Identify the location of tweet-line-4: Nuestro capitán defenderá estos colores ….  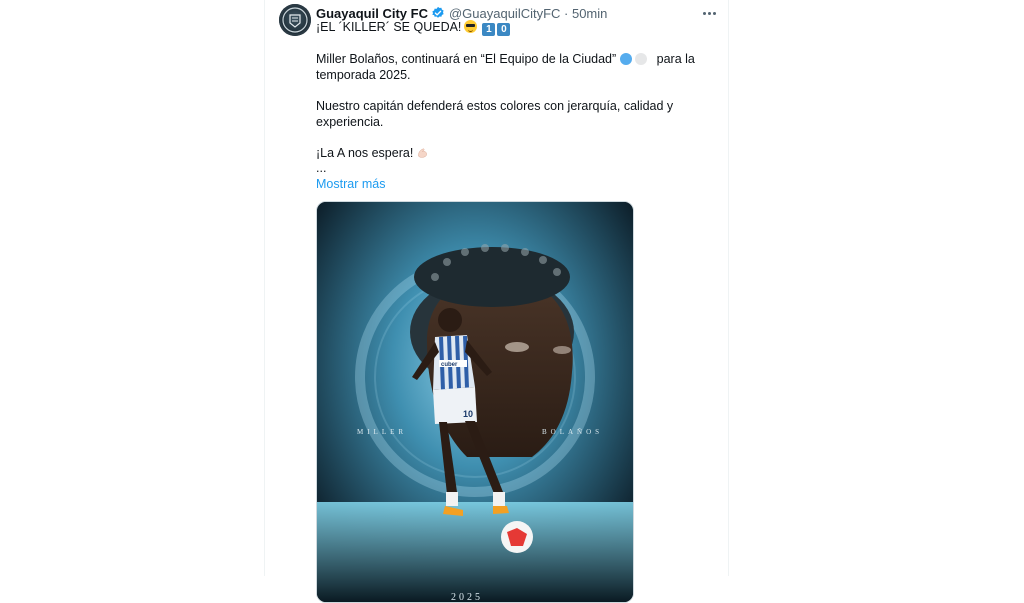
(495, 106).